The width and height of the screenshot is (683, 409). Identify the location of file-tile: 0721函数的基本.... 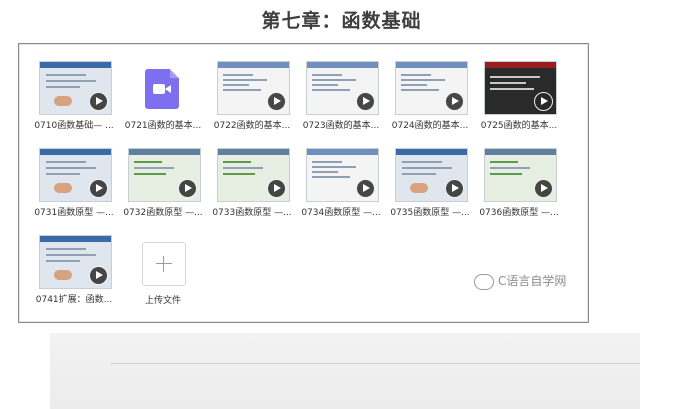
(163, 106).